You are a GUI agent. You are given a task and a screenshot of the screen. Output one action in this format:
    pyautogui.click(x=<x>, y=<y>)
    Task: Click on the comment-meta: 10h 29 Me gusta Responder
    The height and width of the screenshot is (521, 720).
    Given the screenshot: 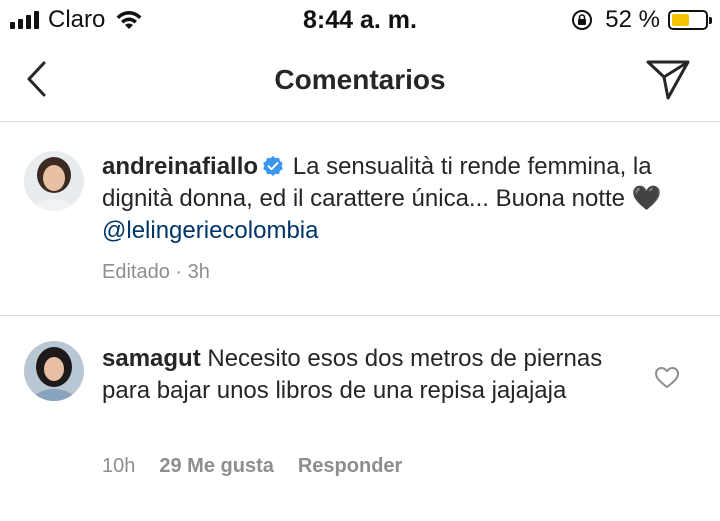 What is the action you would take?
    pyautogui.click(x=252, y=466)
    